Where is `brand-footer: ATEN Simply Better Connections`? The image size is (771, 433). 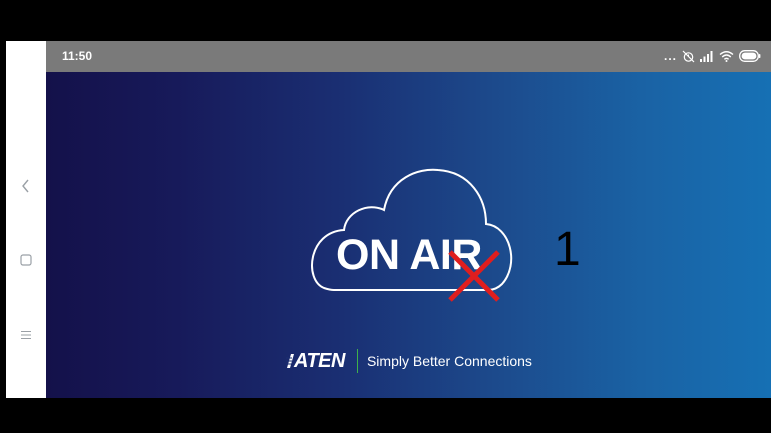
brand-footer: ATEN Simply Better Connections is located at coordinates (409, 361).